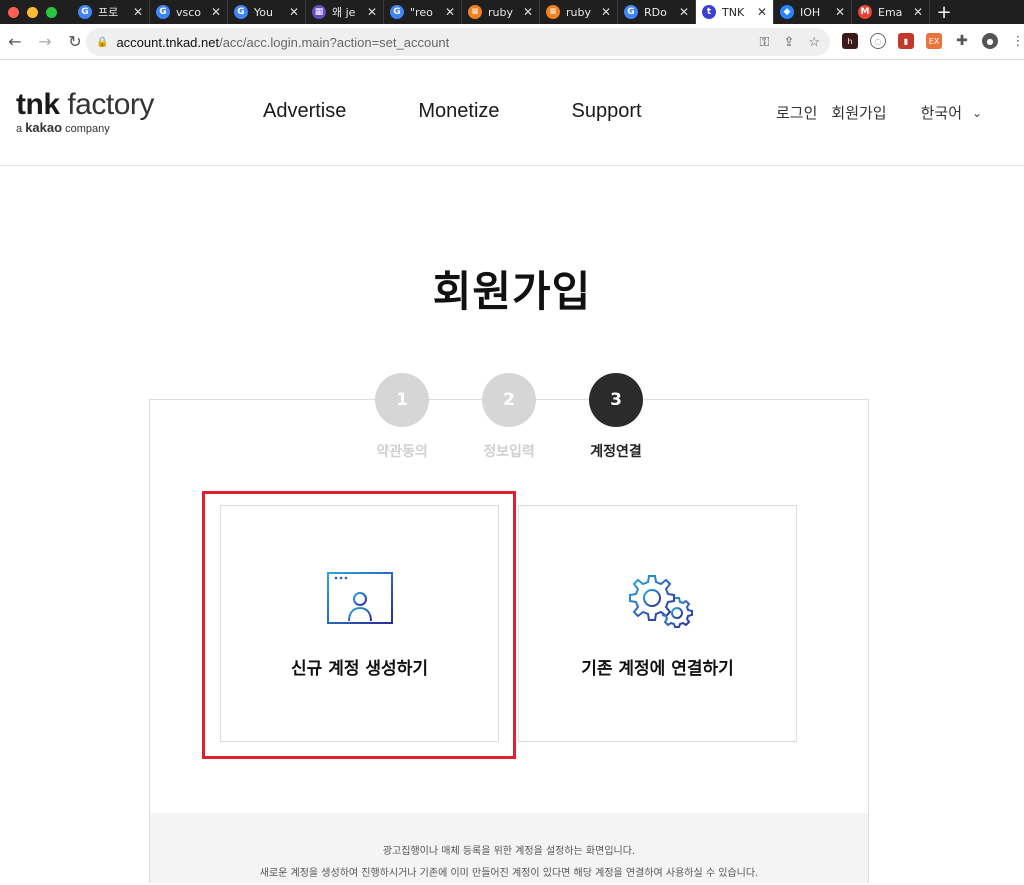 Image resolution: width=1024 pixels, height=885 pixels. I want to click on window-controls, so click(36, 12).